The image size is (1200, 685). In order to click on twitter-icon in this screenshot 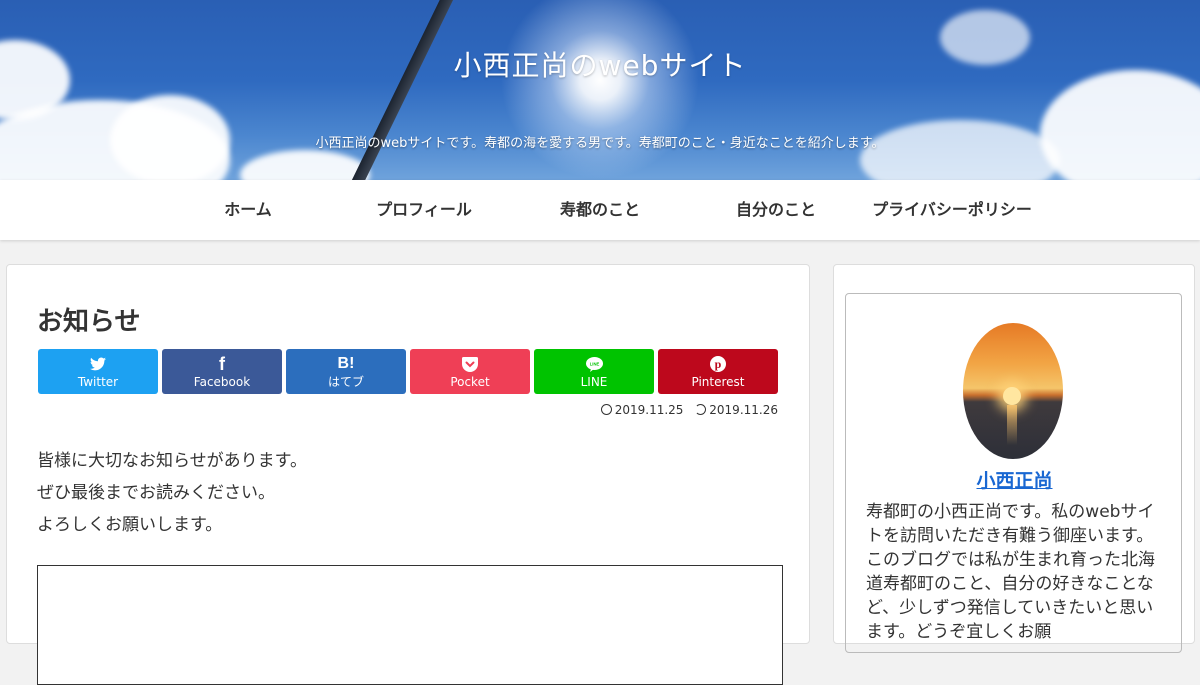, I will do `click(98, 364)`.